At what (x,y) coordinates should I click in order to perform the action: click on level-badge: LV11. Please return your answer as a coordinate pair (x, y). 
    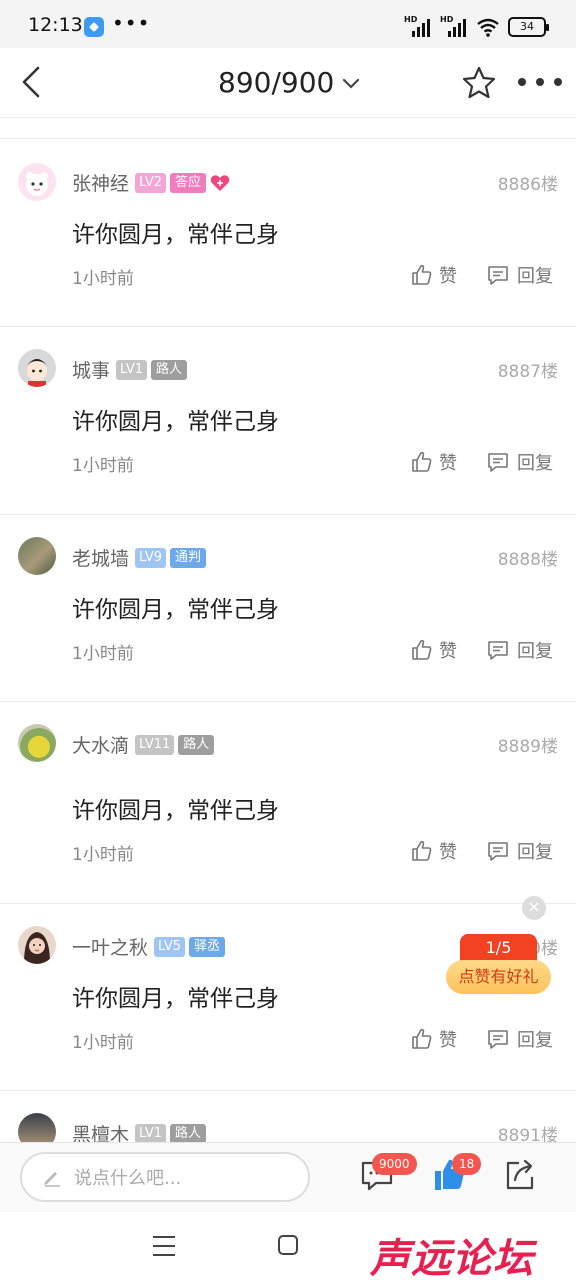
    Looking at the image, I should click on (155, 744).